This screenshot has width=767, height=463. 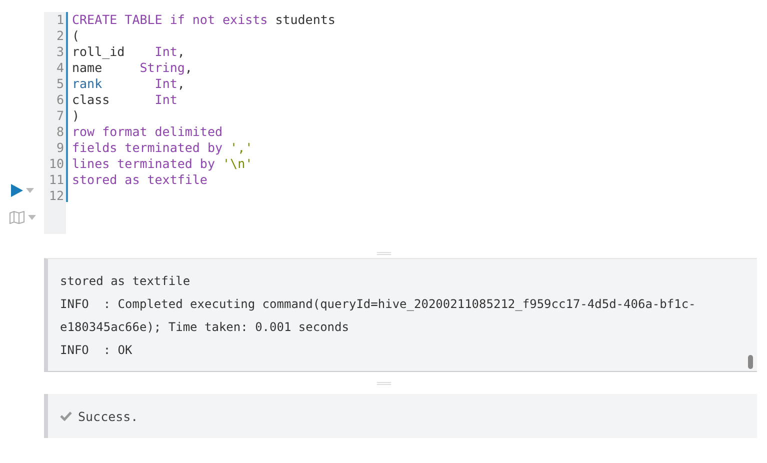 I want to click on line-number: 9, so click(x=60, y=148).